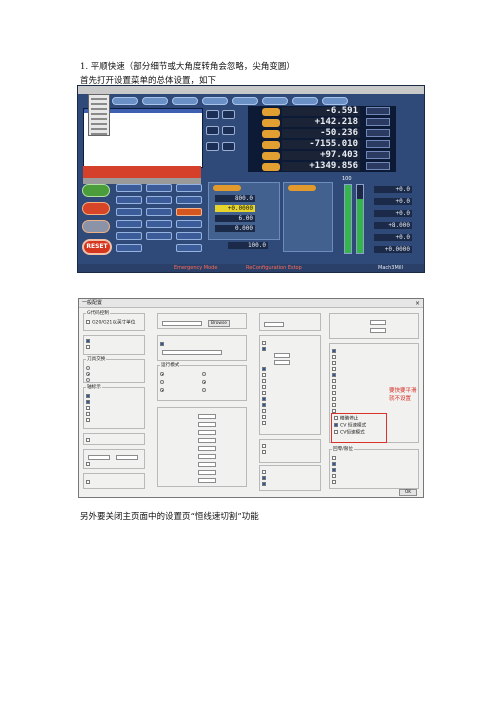 This screenshot has width=500, height=708. I want to click on ok-button: OK, so click(408, 492).